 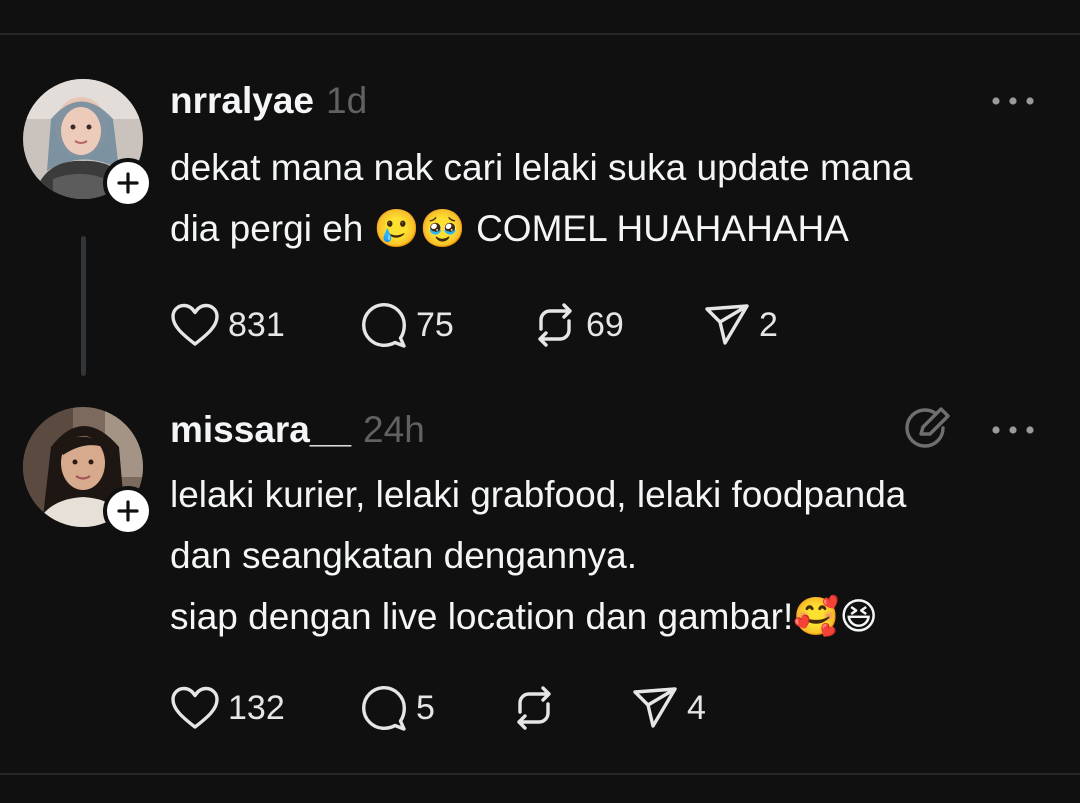 What do you see at coordinates (384, 708) in the screenshot?
I see `comment-icon` at bounding box center [384, 708].